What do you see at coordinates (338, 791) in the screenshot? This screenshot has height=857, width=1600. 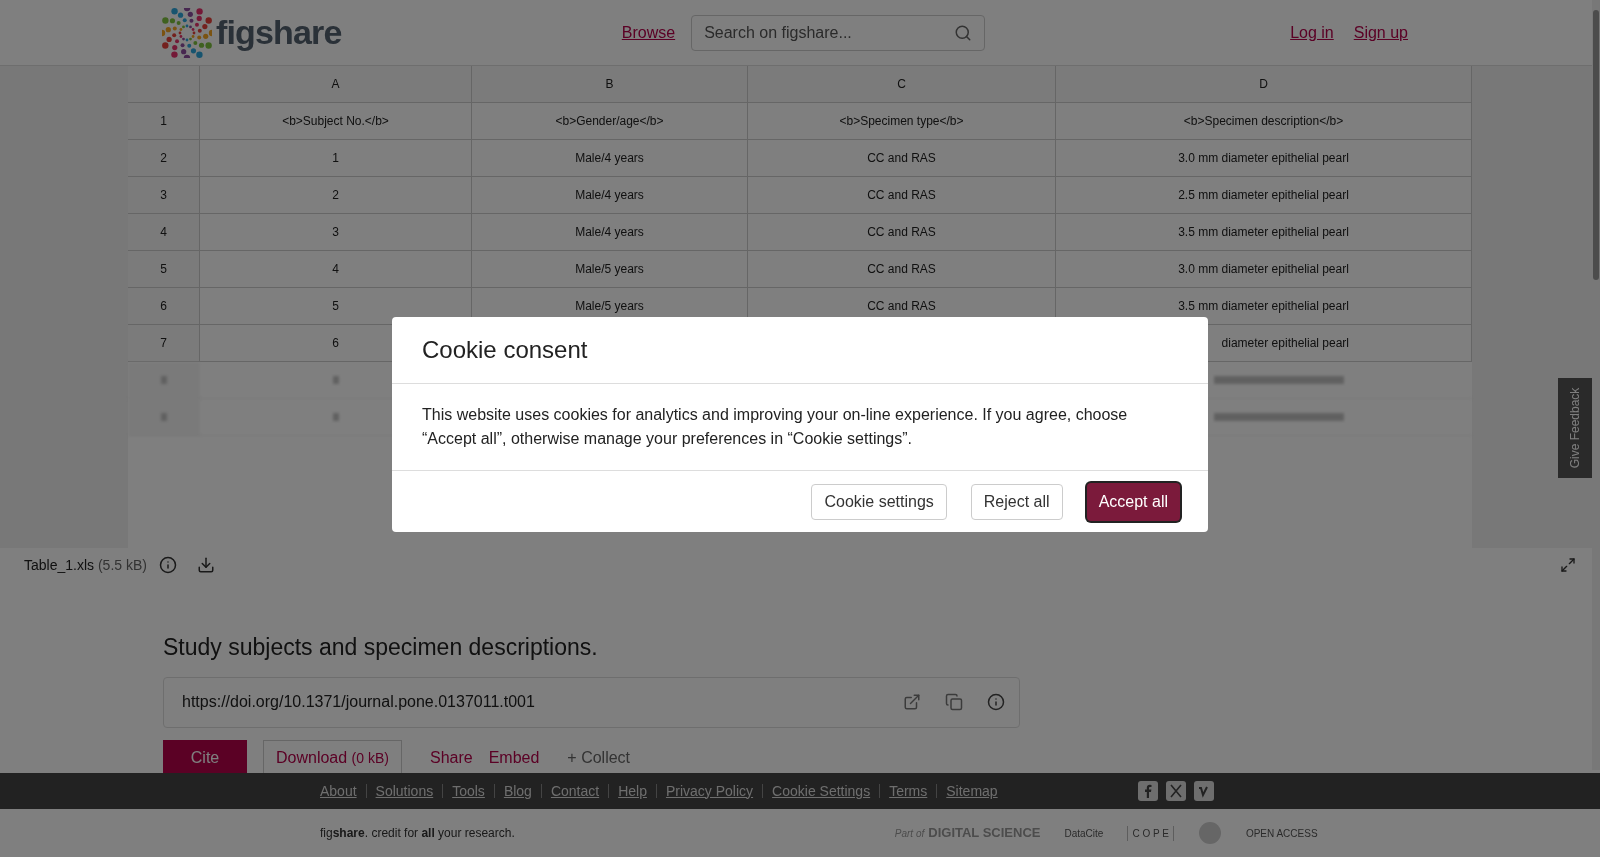 I see `footer-link: About` at bounding box center [338, 791].